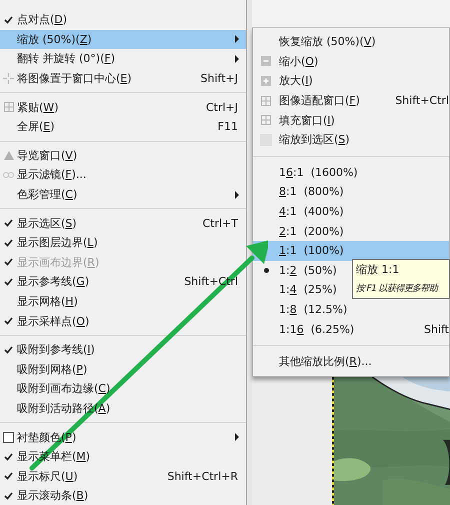 The image size is (450, 505). What do you see at coordinates (422, 101) in the screenshot?
I see `shortcut: Shift+Ctrl` at bounding box center [422, 101].